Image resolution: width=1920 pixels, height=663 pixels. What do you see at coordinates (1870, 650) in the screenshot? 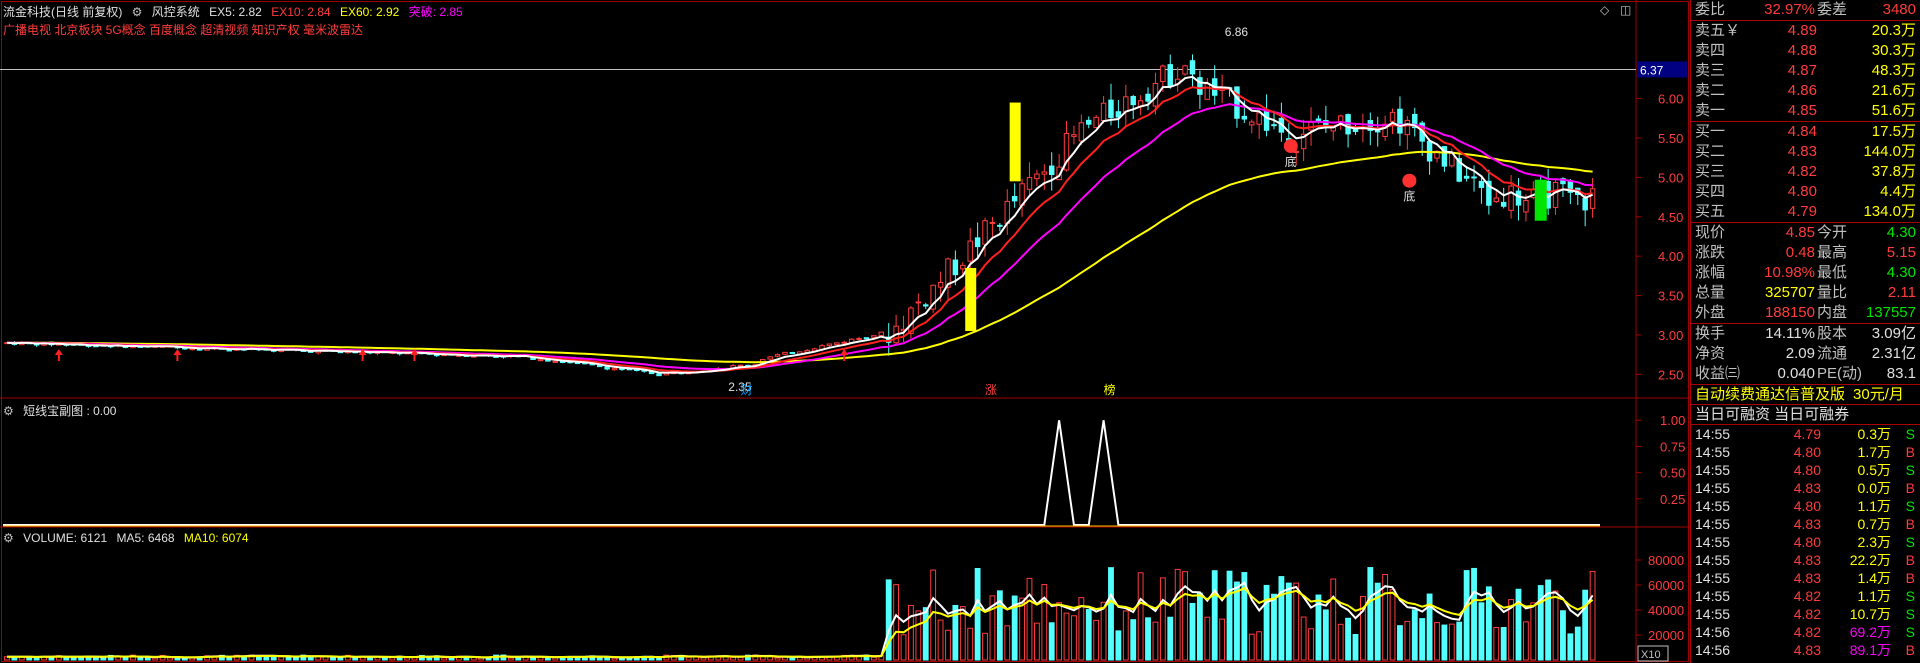
I see `tick-volume: 89.1万` at bounding box center [1870, 650].